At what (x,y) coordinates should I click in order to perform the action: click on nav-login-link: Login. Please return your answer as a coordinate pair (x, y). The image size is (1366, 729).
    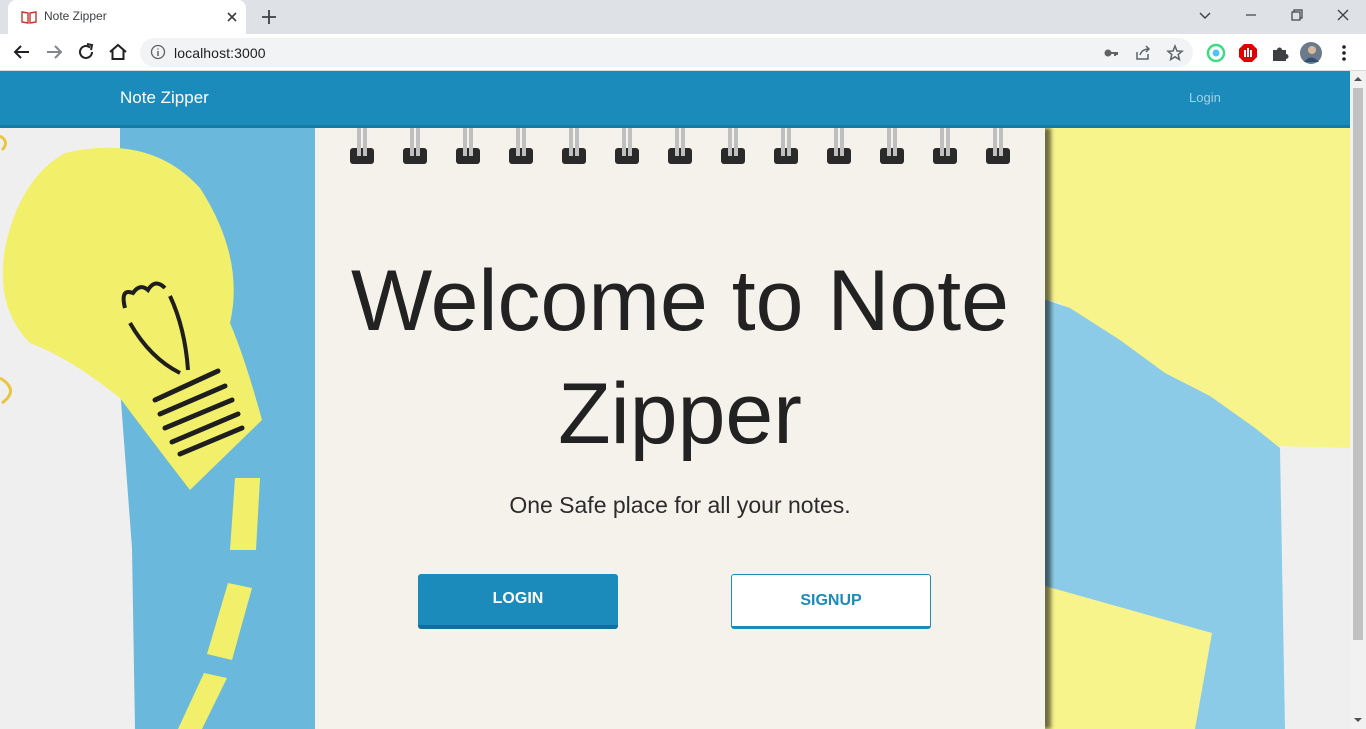
    Looking at the image, I should click on (1205, 97).